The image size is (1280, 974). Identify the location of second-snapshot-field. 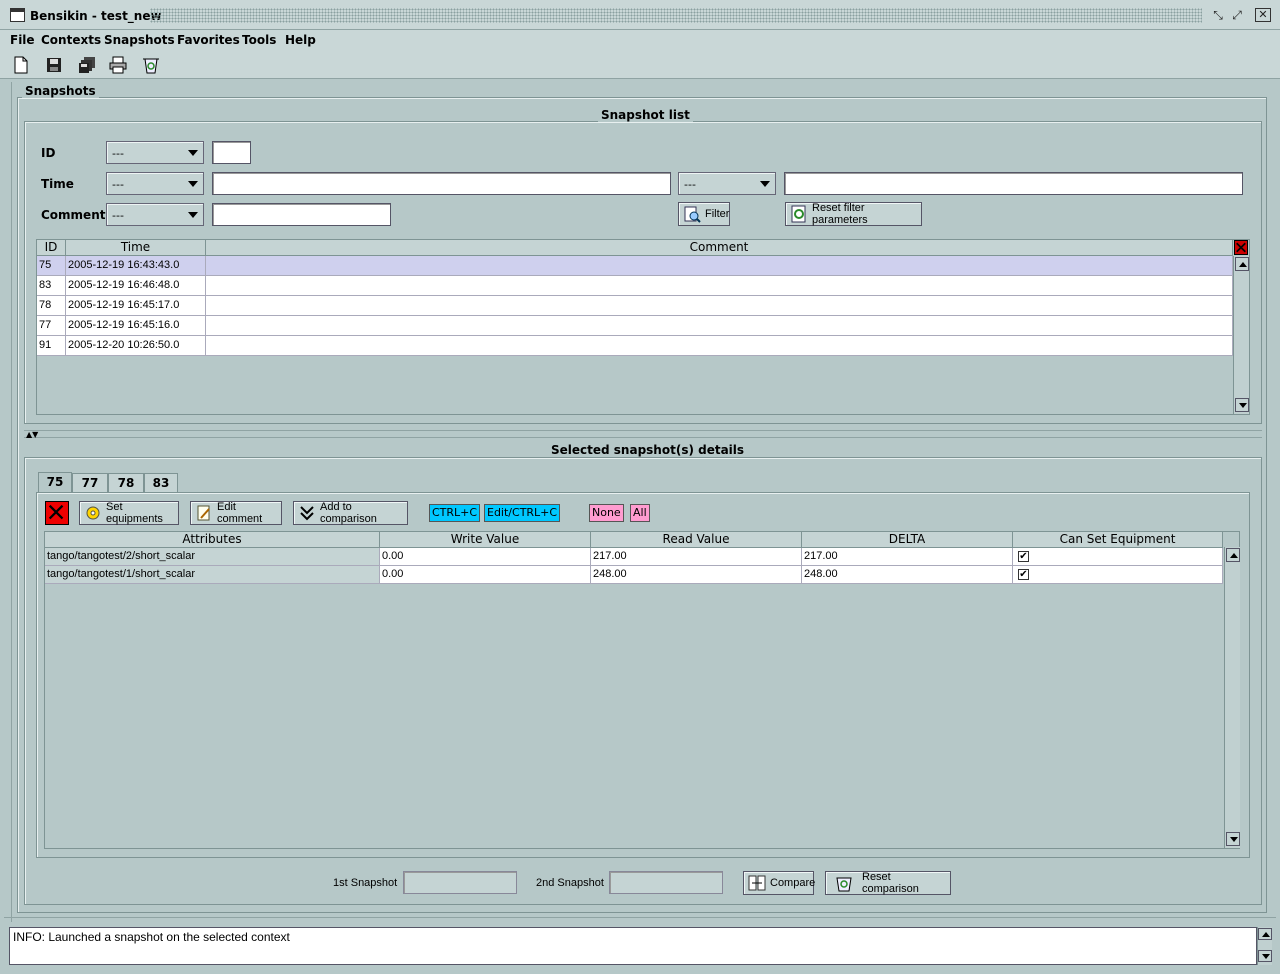
(666, 882).